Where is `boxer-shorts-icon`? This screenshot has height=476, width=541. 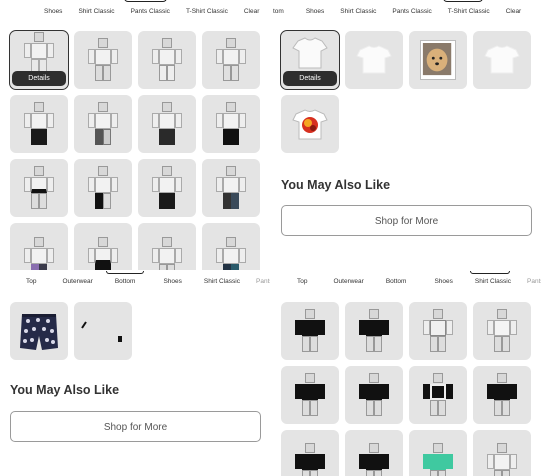 boxer-shorts-icon is located at coordinates (39, 332).